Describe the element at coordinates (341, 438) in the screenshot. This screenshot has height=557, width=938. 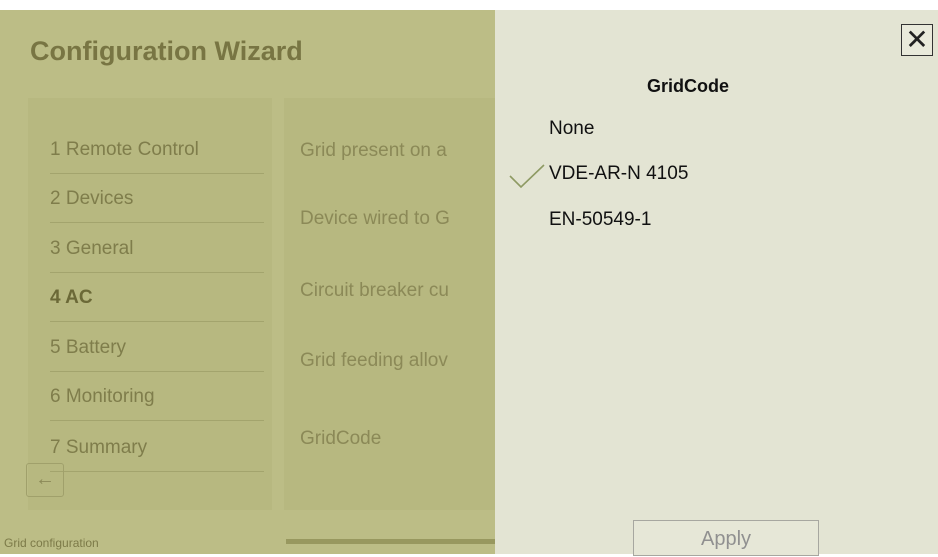
I see `field-gridcode: GridCode` at that location.